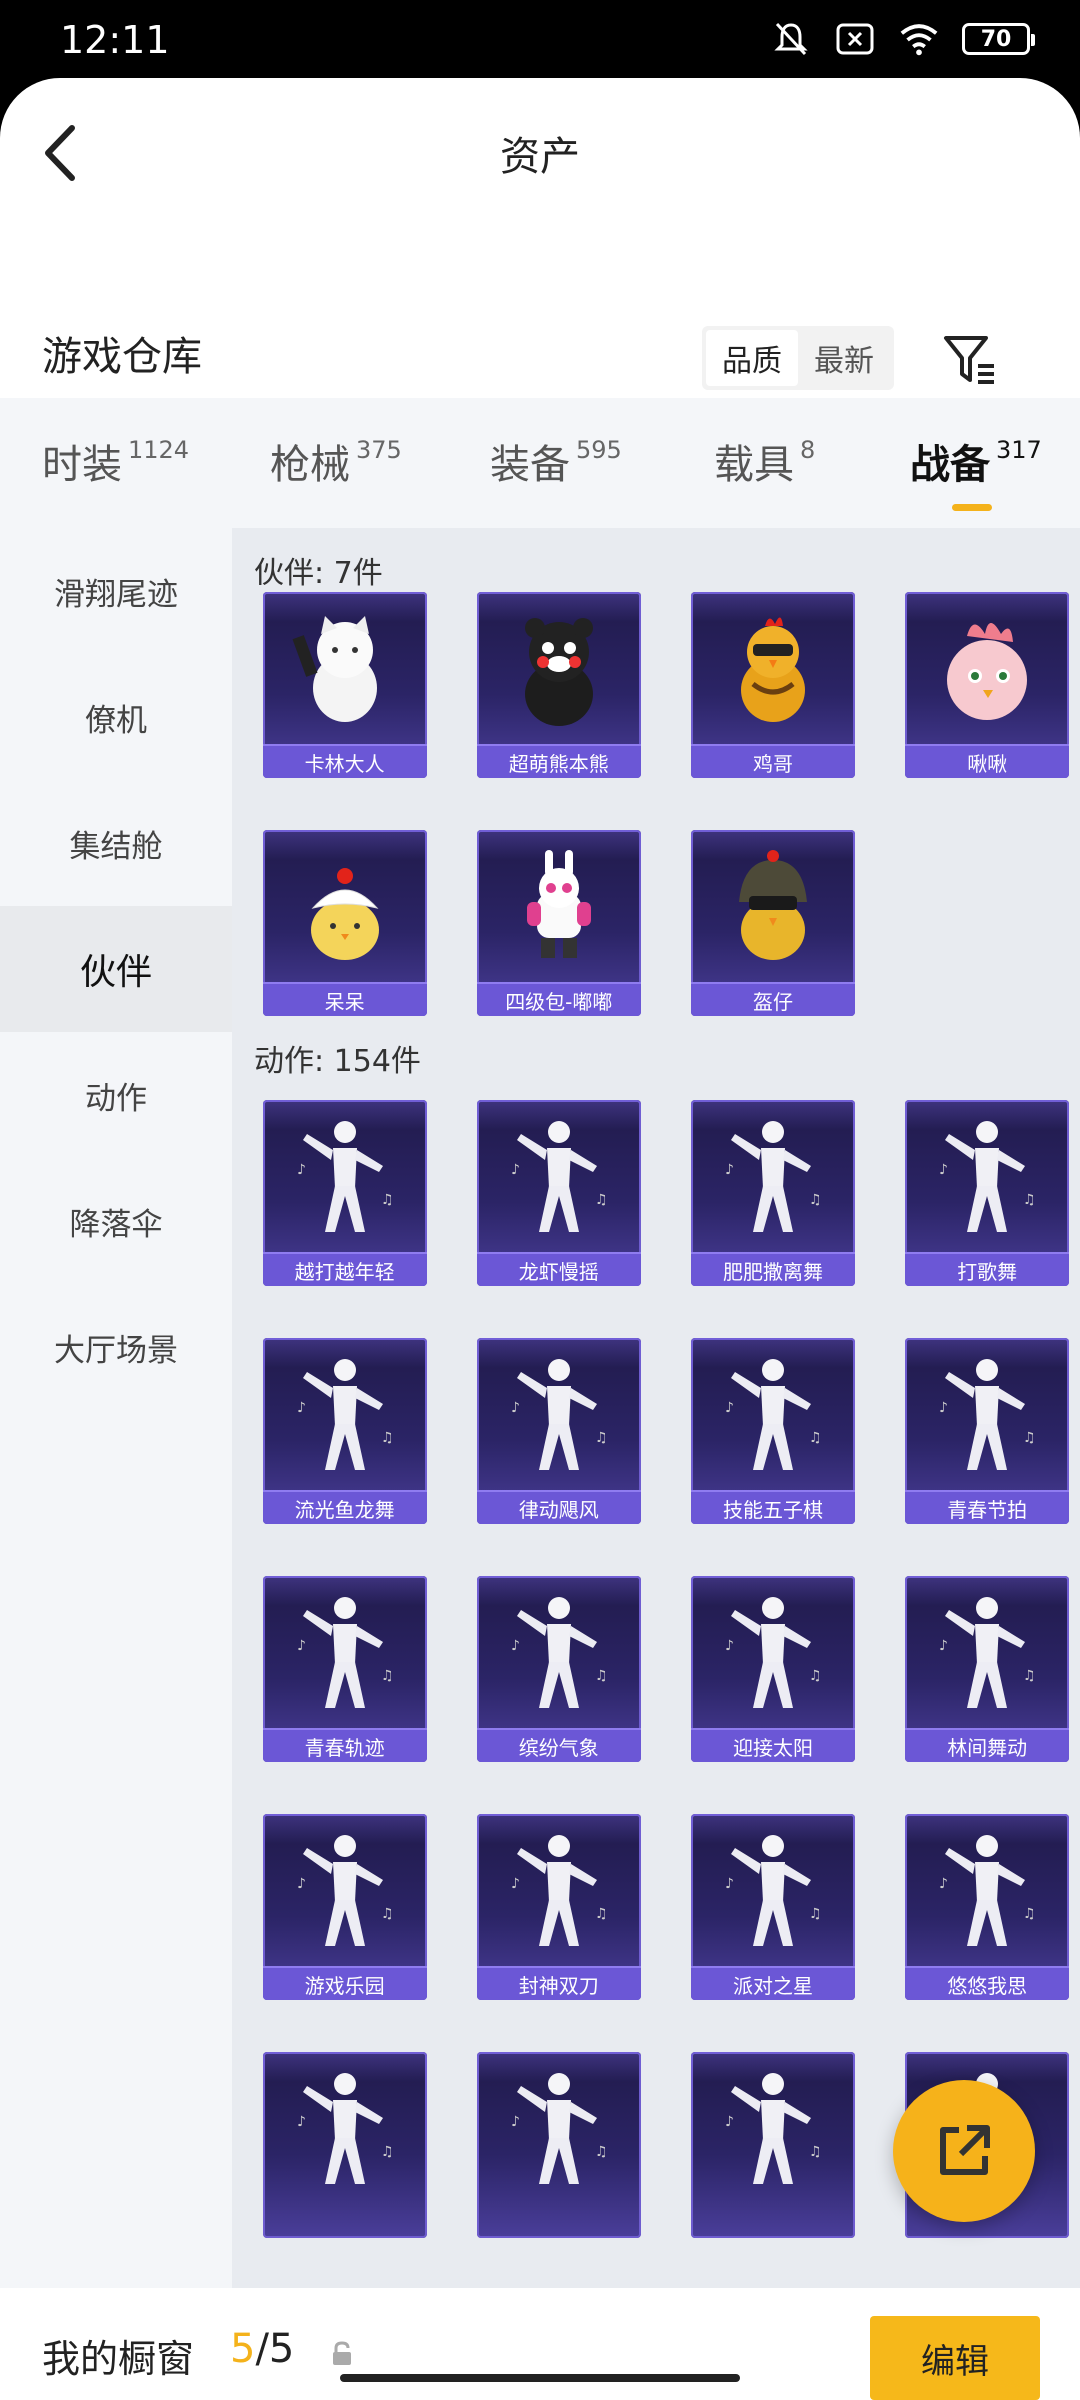 This screenshot has width=1080, height=2400. Describe the element at coordinates (599, 450) in the screenshot. I see `tab-count: 595` at that location.